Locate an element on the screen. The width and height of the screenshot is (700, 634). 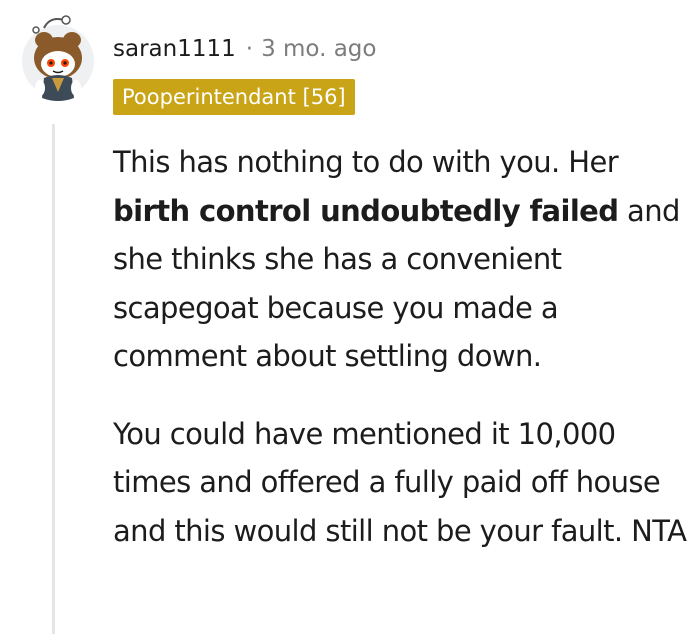
timestamp-link: 3 mo. ago is located at coordinates (318, 49).